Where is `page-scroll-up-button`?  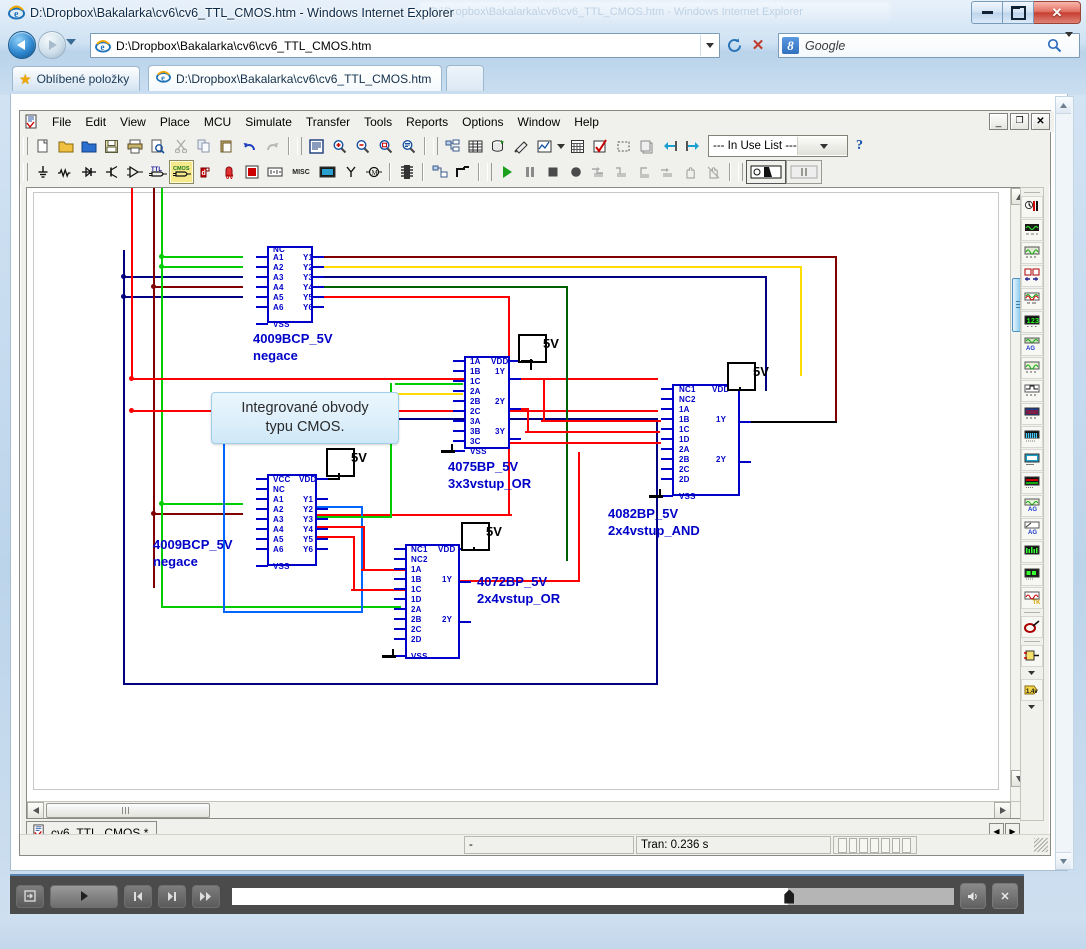 page-scroll-up-button is located at coordinates (1063, 105).